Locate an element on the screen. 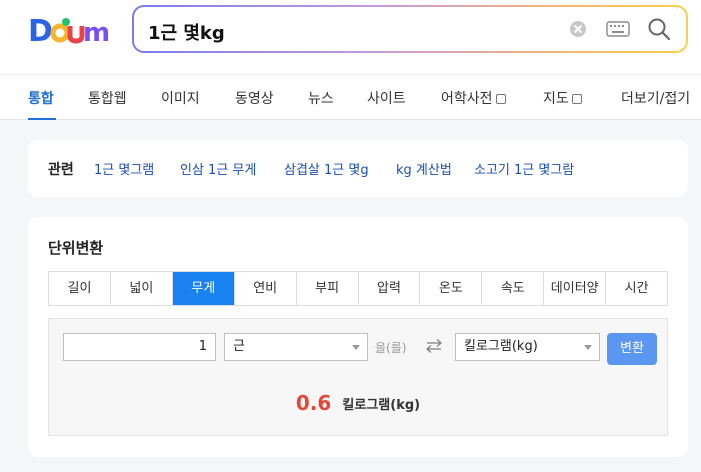 The image size is (701, 472). related-link: 인삼 1근 무게 is located at coordinates (218, 168).